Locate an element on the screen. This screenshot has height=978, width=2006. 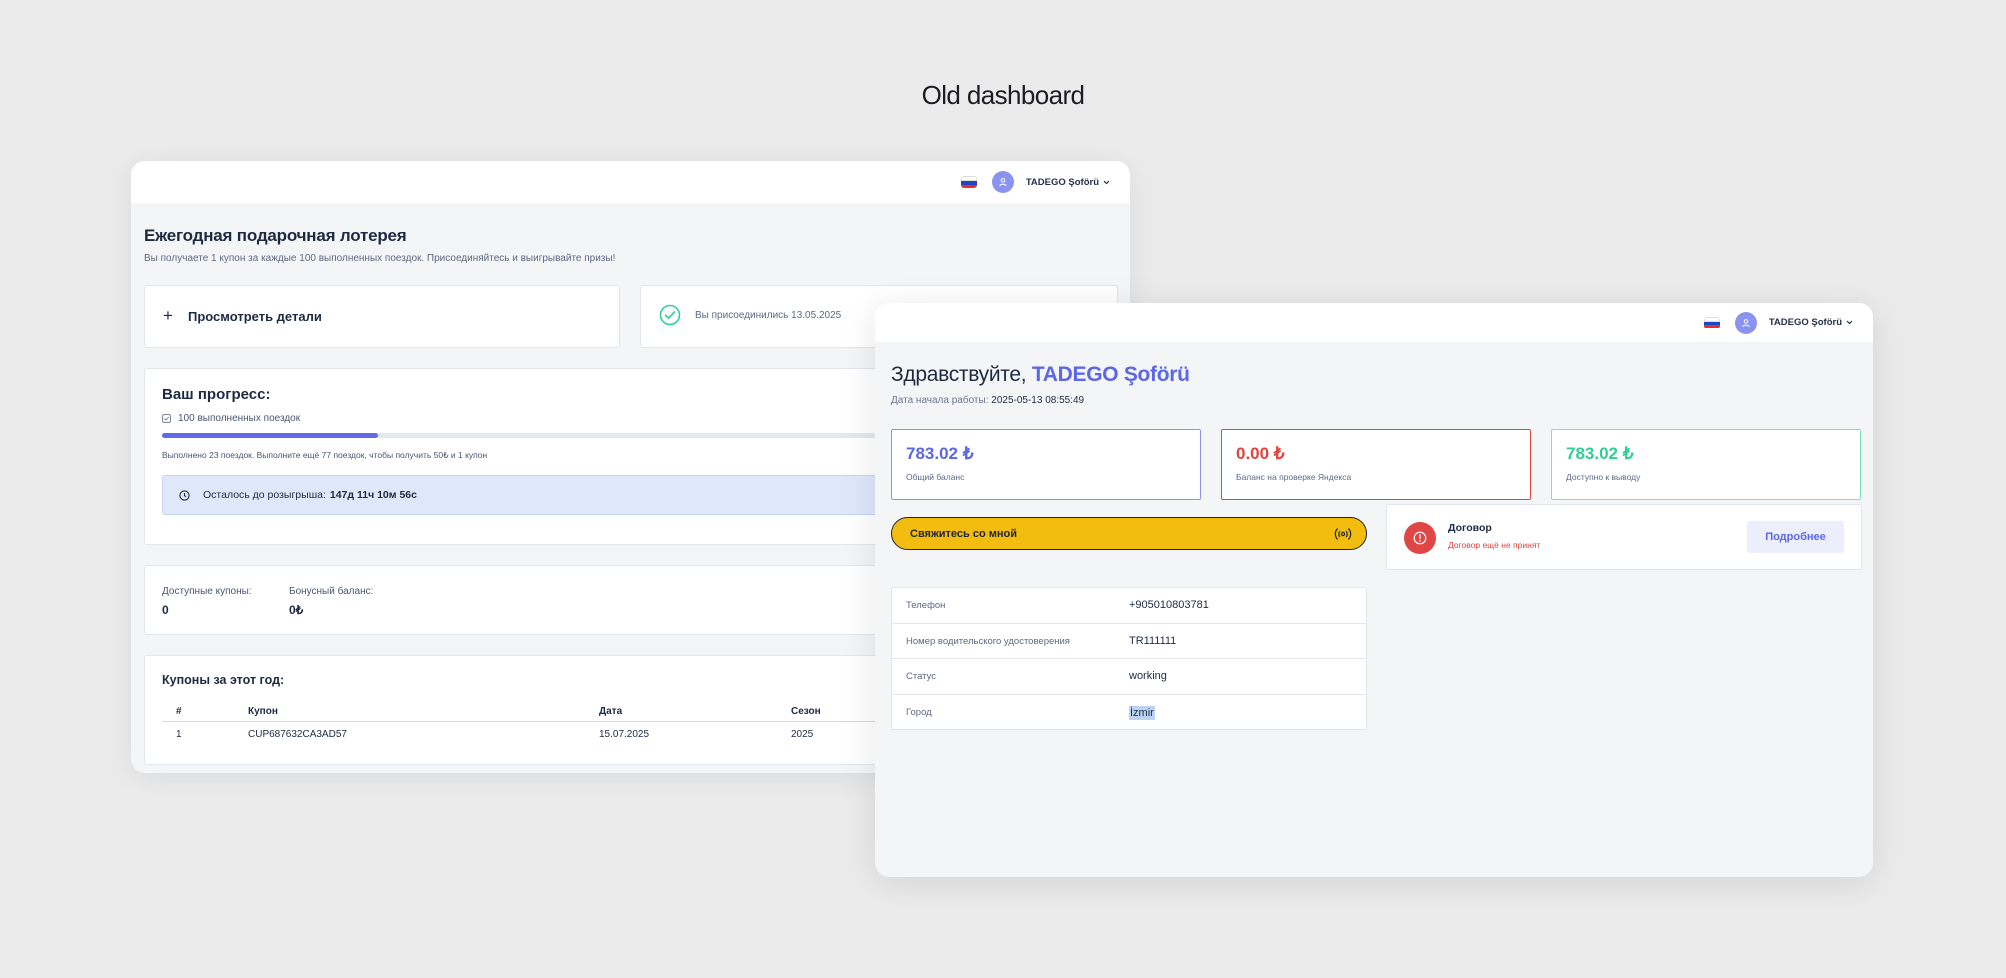
start-date-label: Дата начала работы: is located at coordinates (940, 400).